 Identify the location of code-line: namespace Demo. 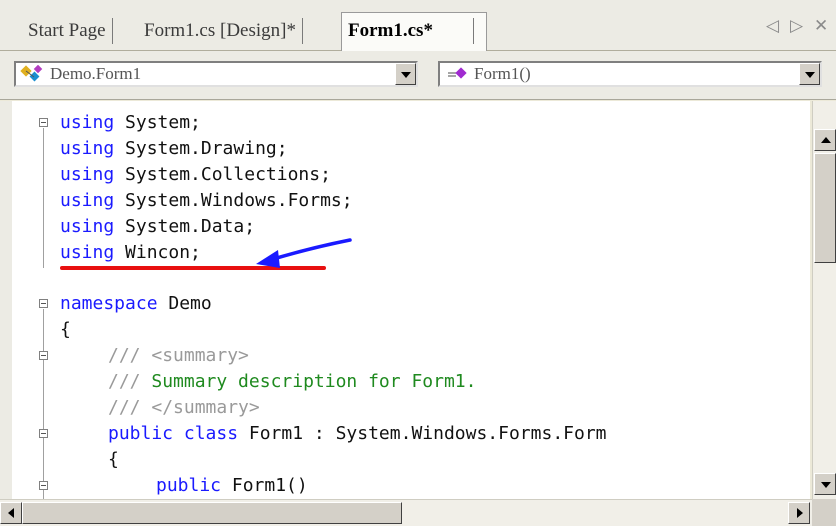
(136, 303).